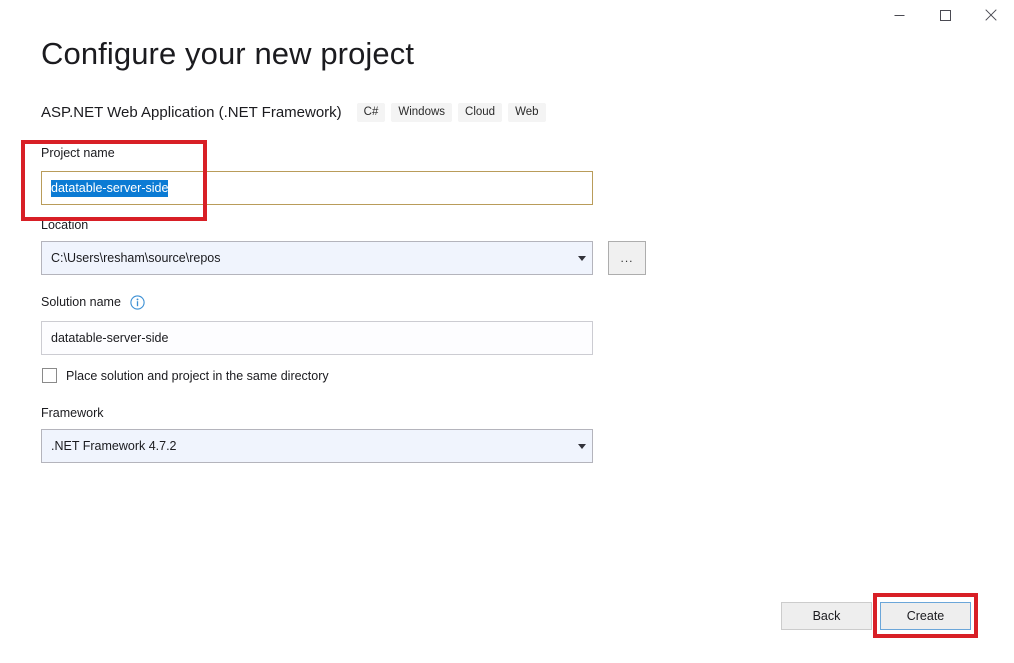  Describe the element at coordinates (422, 112) in the screenshot. I see `tag-pill-platform: Windows` at that location.